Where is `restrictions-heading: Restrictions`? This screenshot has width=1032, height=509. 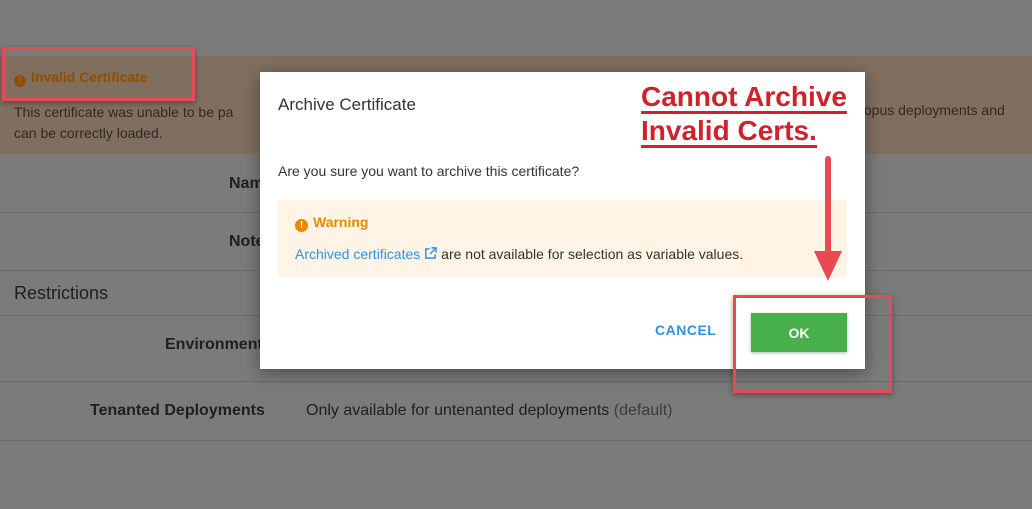
restrictions-heading: Restrictions is located at coordinates (61, 293).